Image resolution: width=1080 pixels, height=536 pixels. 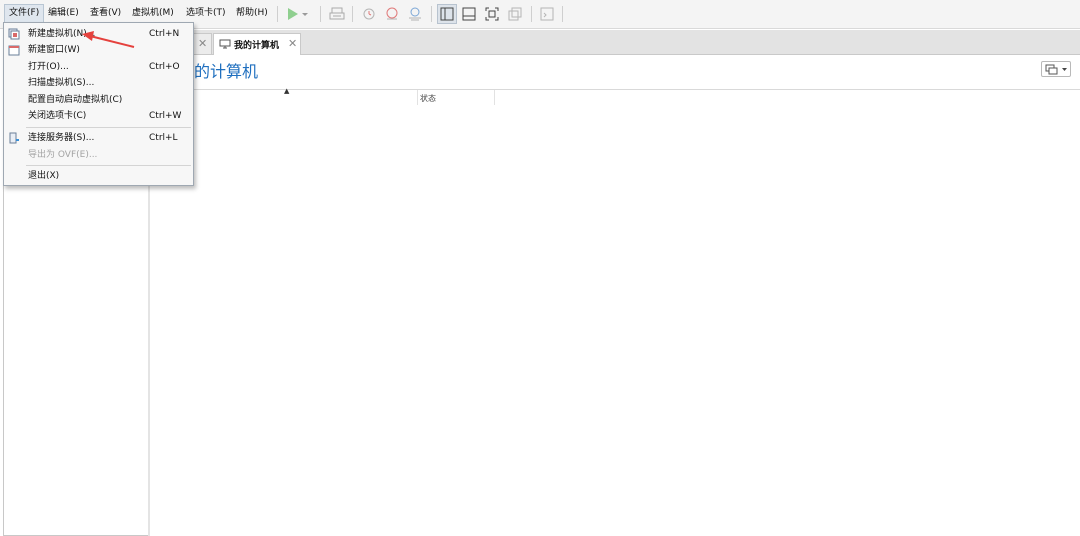 What do you see at coordinates (337, 14) in the screenshot?
I see `send-keys-icon` at bounding box center [337, 14].